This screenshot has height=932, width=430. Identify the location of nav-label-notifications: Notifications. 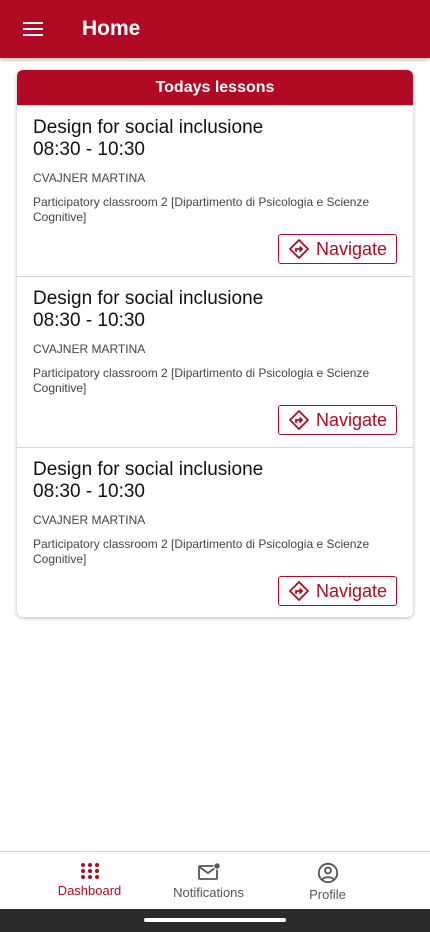
(208, 892).